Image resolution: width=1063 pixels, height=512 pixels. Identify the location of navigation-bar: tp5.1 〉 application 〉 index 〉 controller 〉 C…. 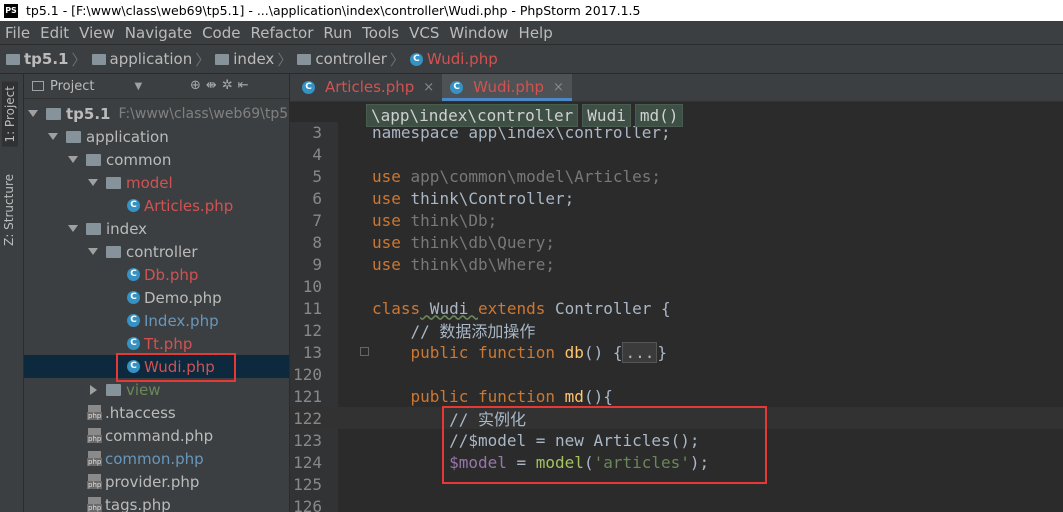
(531, 59).